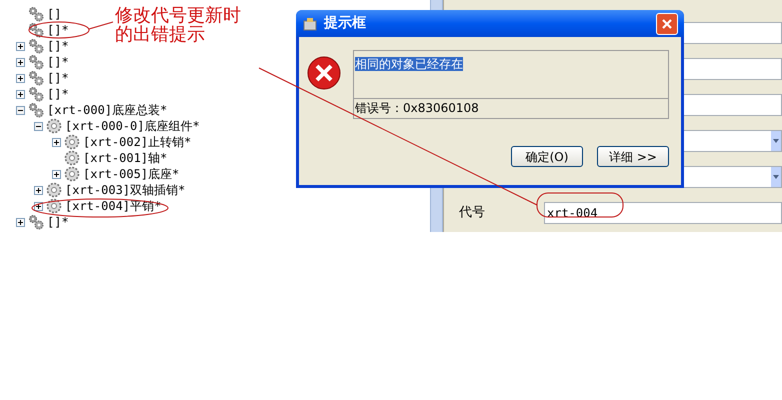 This screenshot has height=400, width=782. I want to click on close-button, so click(667, 23).